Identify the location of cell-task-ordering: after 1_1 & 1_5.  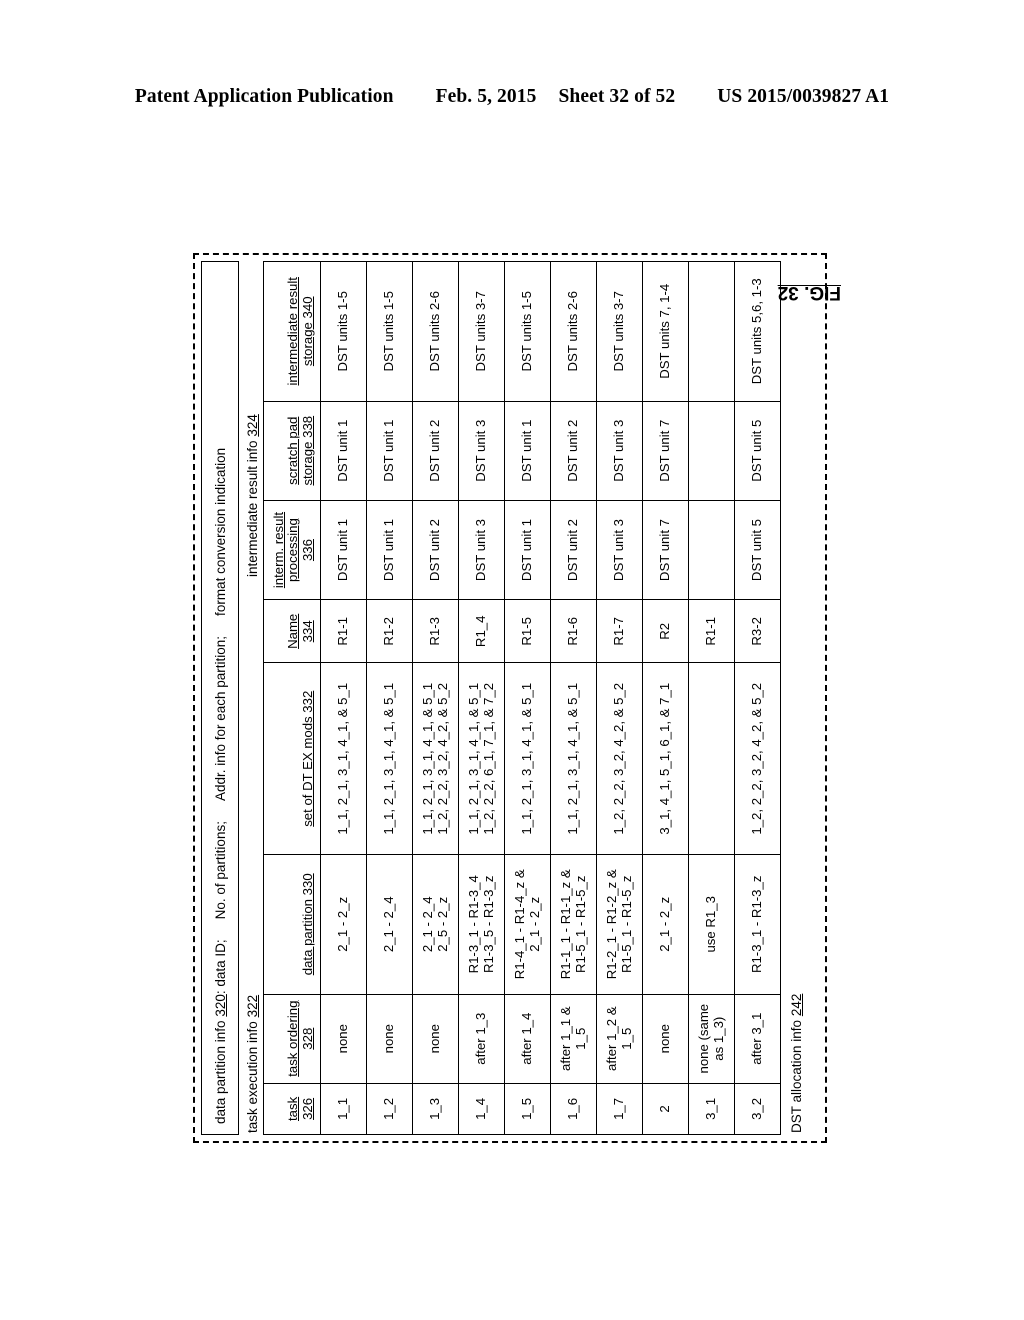
(573, 1039).